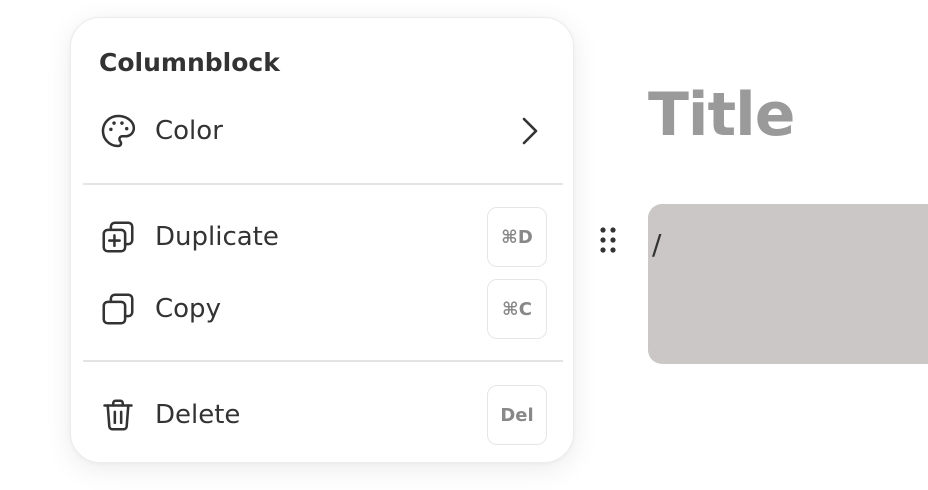 The width and height of the screenshot is (928, 490). Describe the element at coordinates (188, 309) in the screenshot. I see `menu-item-copy-label: Copy` at that location.